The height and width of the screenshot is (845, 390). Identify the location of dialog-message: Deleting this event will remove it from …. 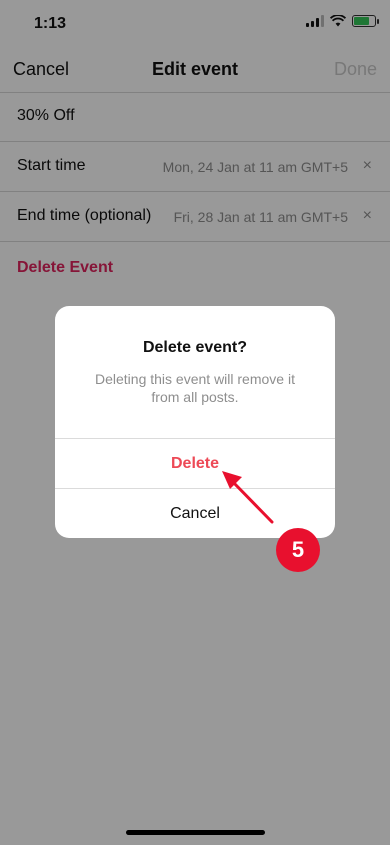
(195, 388).